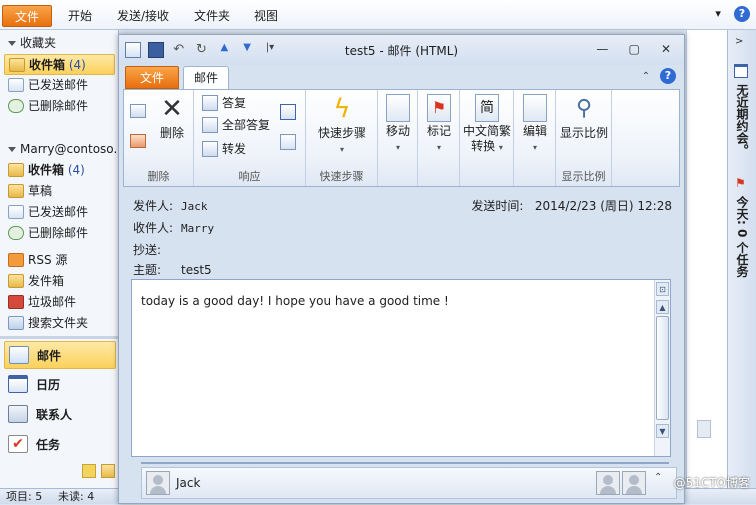 This screenshot has width=756, height=505. What do you see at coordinates (59, 64) in the screenshot?
I see `favorite-inbox: 收件箱 (4)` at bounding box center [59, 64].